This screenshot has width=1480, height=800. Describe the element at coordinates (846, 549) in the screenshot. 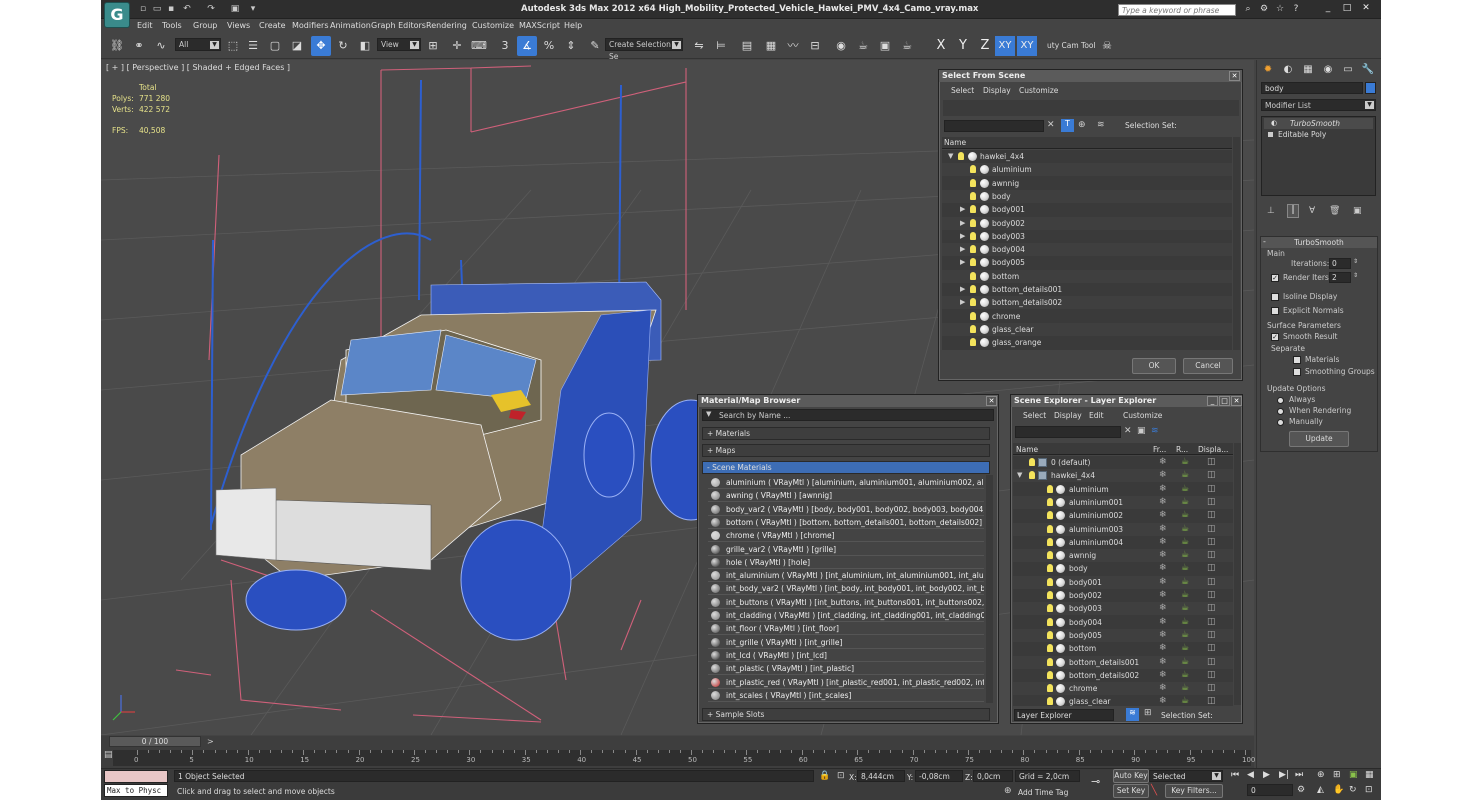

I see `material-item: grille_var2 ( VRayMtl ) [grille]` at that location.